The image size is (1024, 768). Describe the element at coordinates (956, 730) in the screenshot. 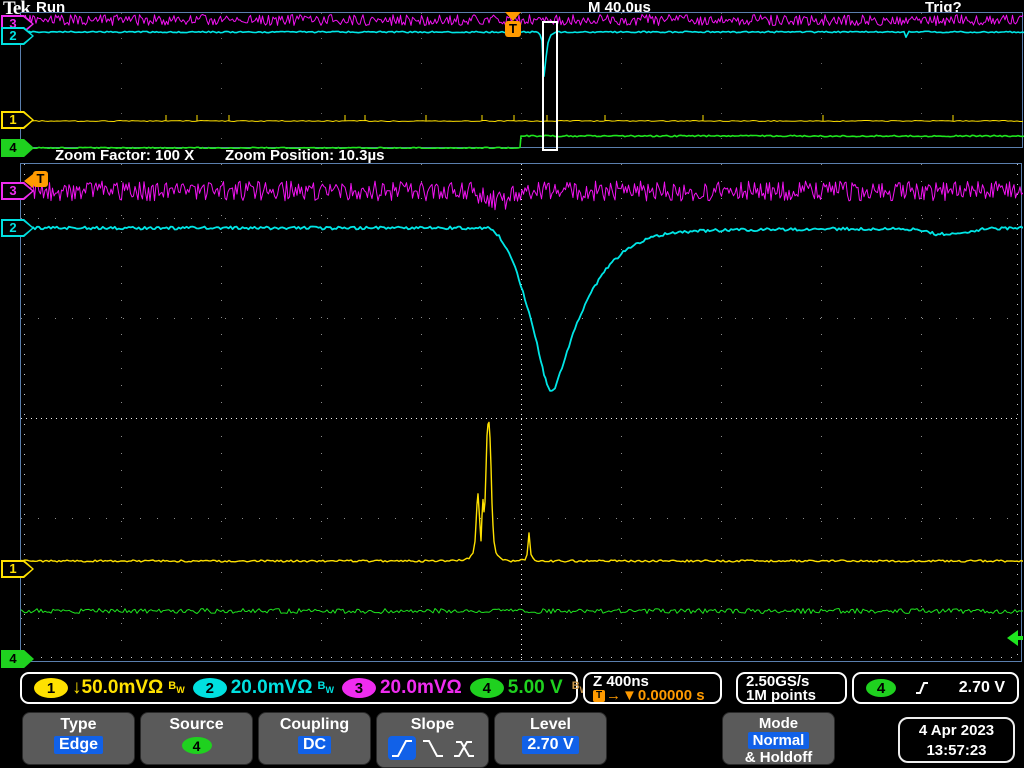

I see `date: 4 Apr 2023` at that location.